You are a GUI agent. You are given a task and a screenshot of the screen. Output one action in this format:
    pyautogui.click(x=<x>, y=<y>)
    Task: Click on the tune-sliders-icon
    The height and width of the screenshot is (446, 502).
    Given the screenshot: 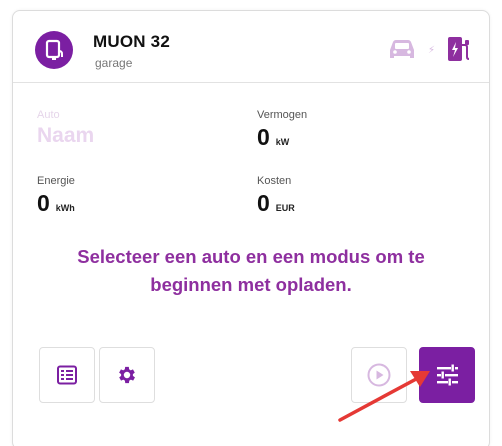 What is the action you would take?
    pyautogui.click(x=447, y=375)
    